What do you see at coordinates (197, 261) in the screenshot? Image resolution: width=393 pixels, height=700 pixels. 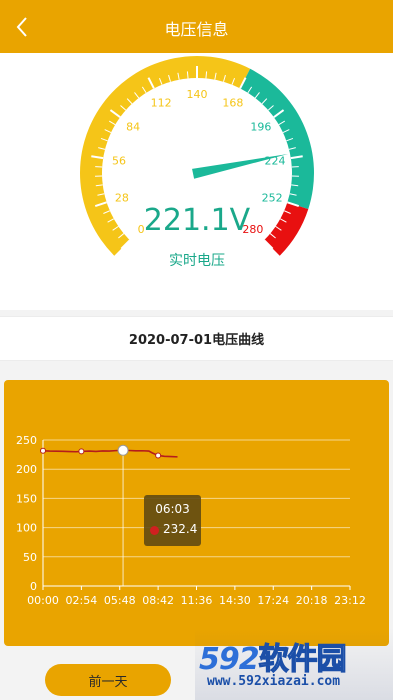 I see `gauge-label: 实时电压` at bounding box center [197, 261].